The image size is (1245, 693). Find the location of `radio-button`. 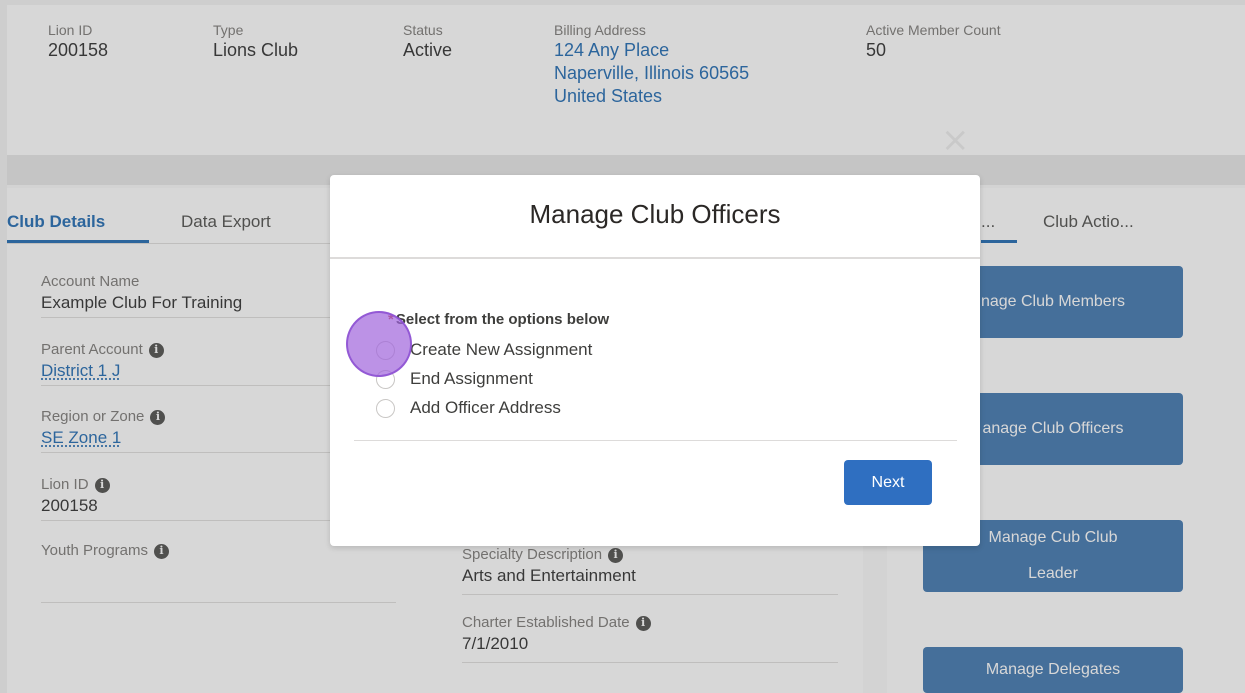

radio-button is located at coordinates (385, 408).